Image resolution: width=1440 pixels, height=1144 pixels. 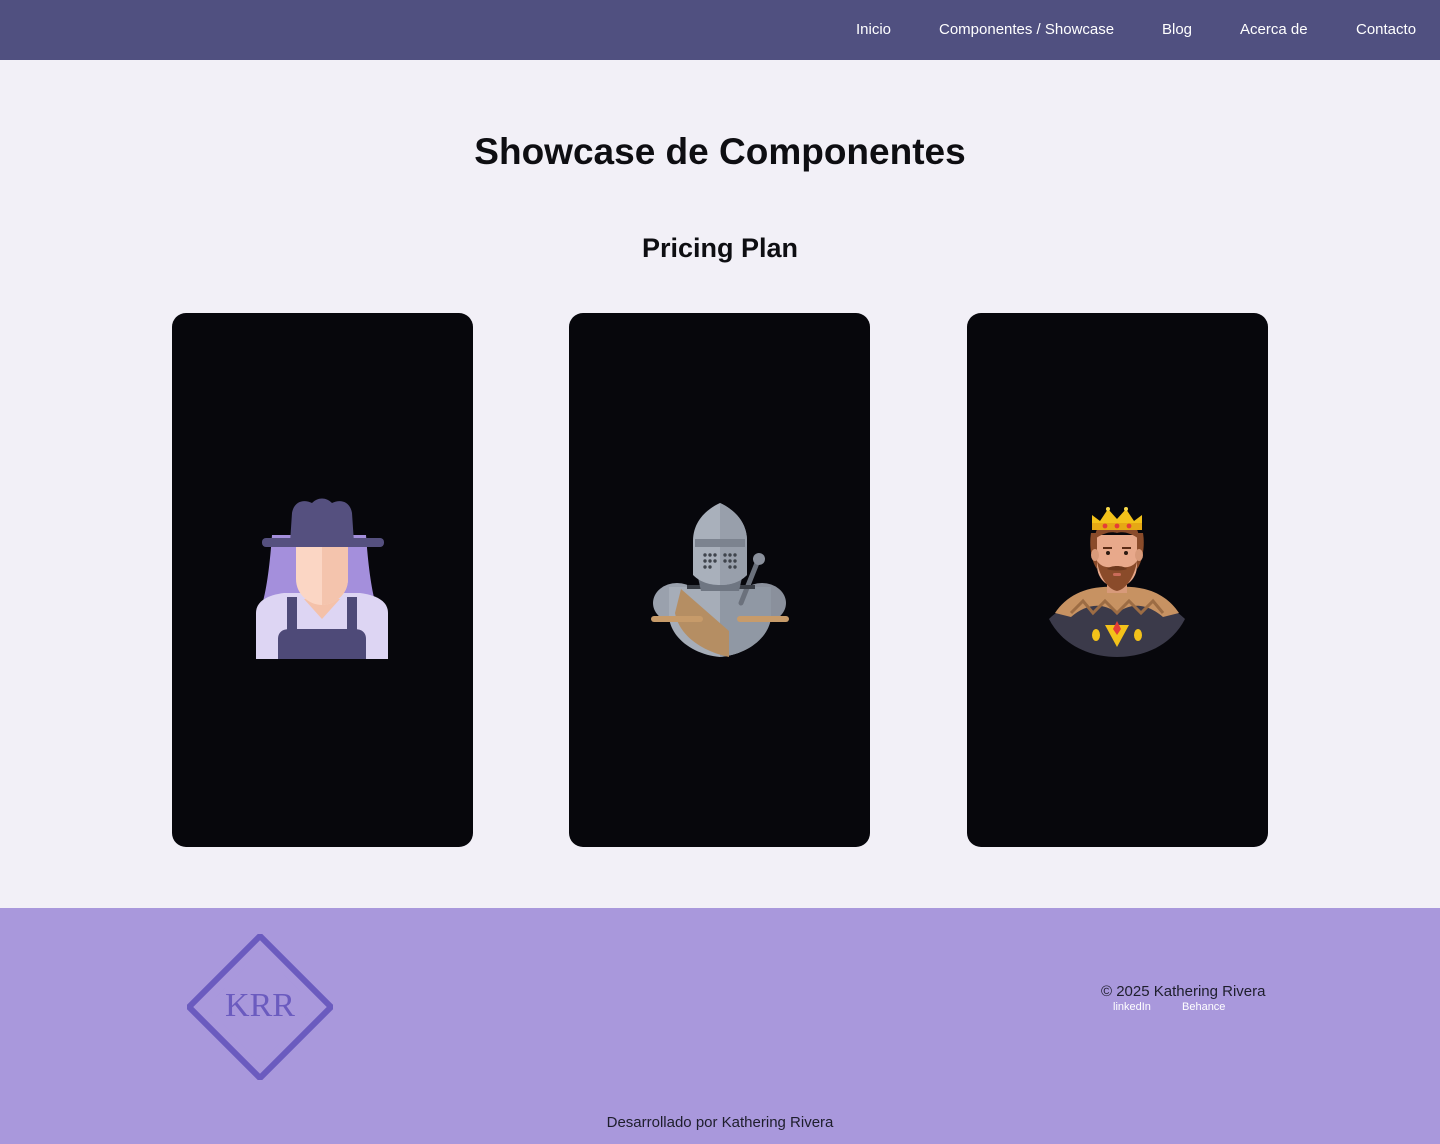 What do you see at coordinates (1203, 1007) in the screenshot?
I see `behance-link: Behance` at bounding box center [1203, 1007].